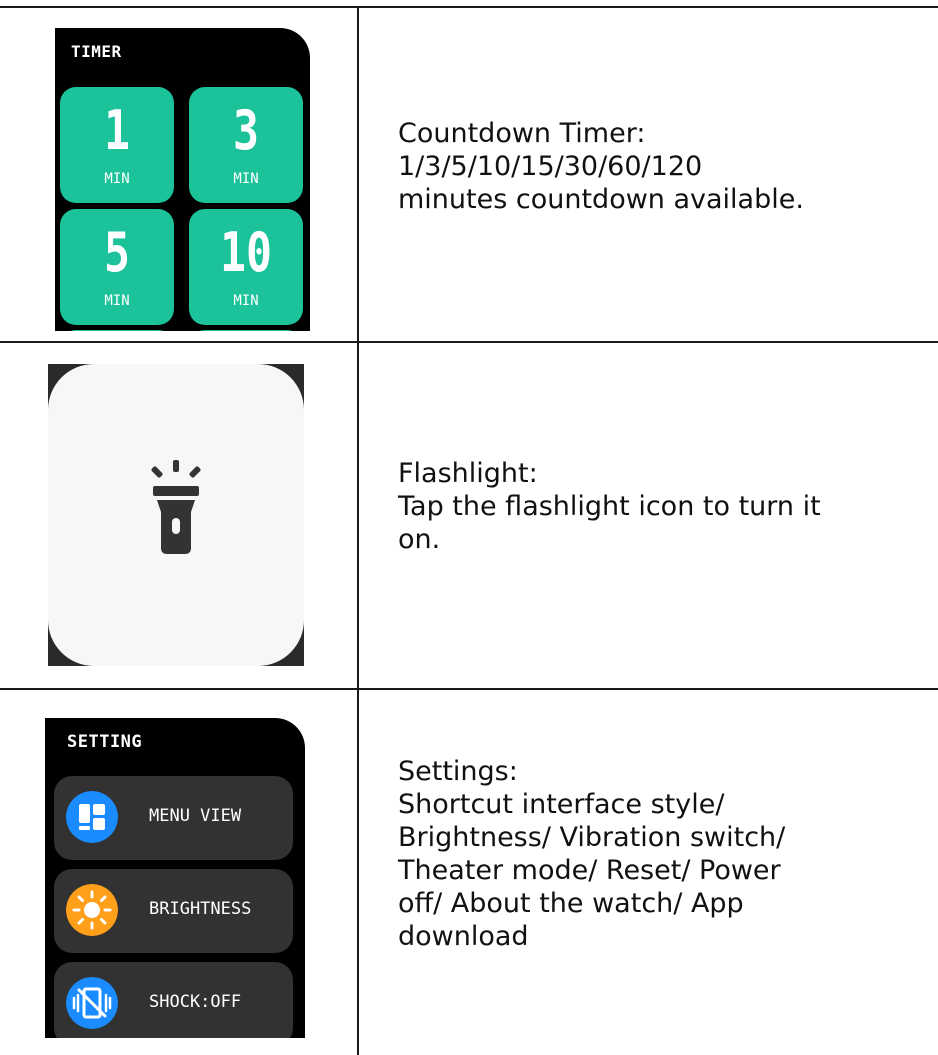 This screenshot has height=1055, width=938. Describe the element at coordinates (561, 804) in the screenshot. I see `description-line: Shortcut interface style/` at that location.